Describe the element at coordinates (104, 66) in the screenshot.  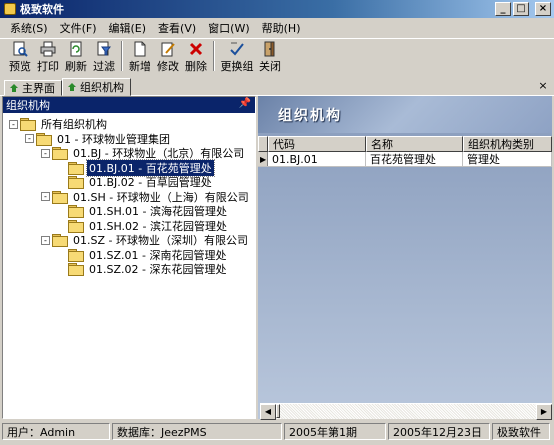
I see `filter-label: 过滤` at that location.